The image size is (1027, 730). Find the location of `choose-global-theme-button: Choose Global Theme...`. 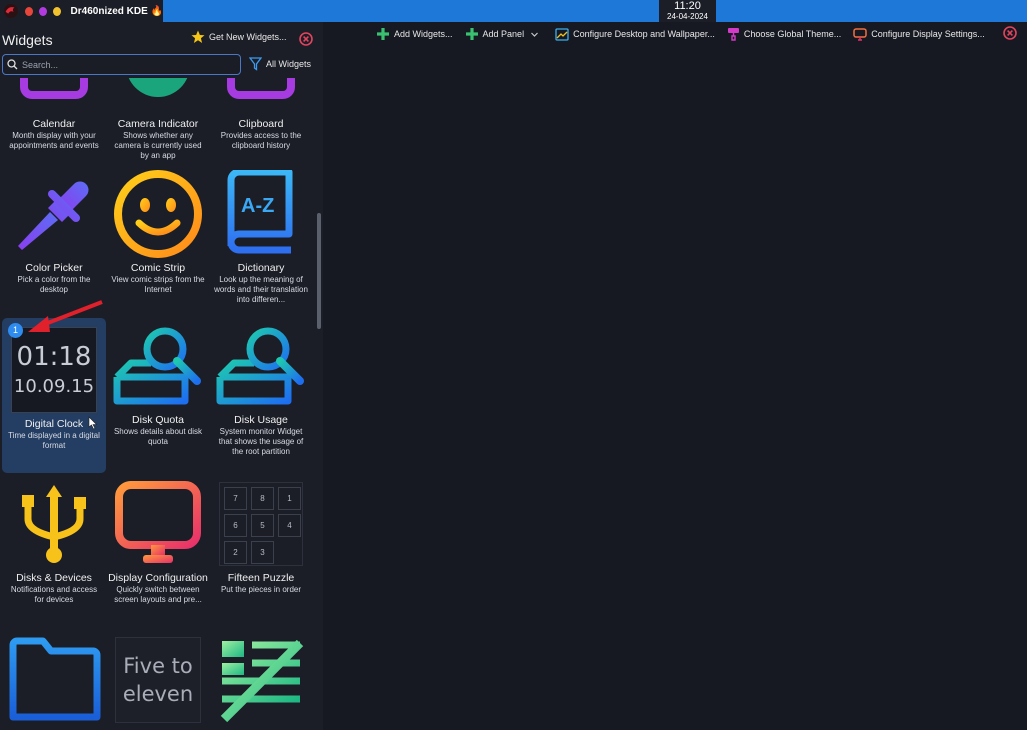

choose-global-theme-button: Choose Global Theme... is located at coordinates (784, 34).